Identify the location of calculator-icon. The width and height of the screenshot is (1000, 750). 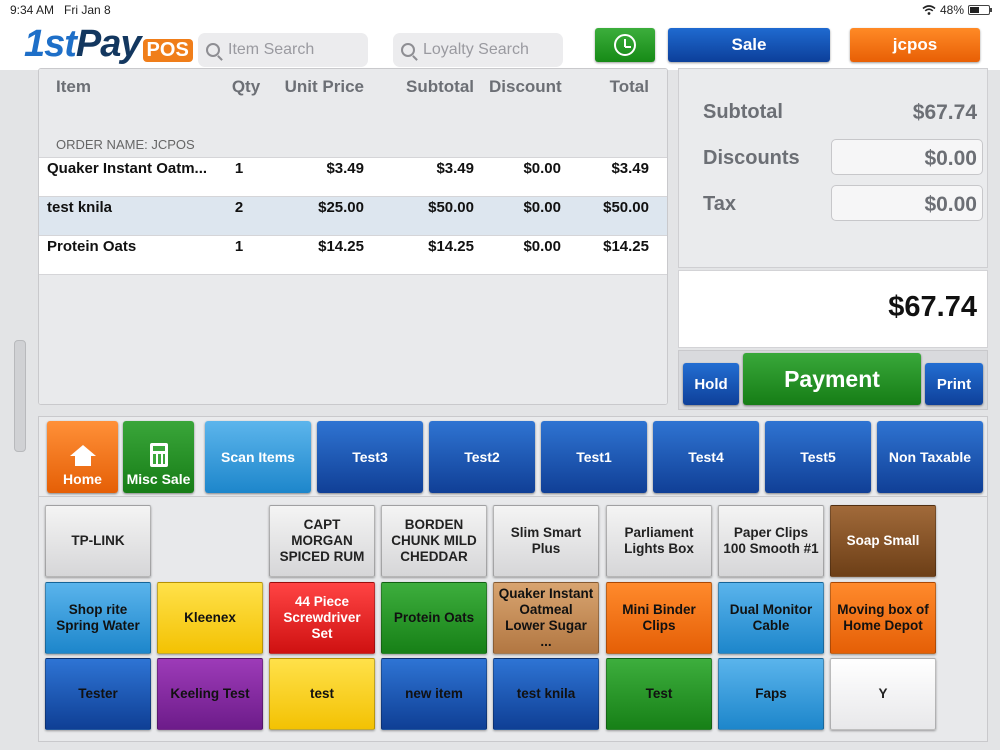
(158, 455).